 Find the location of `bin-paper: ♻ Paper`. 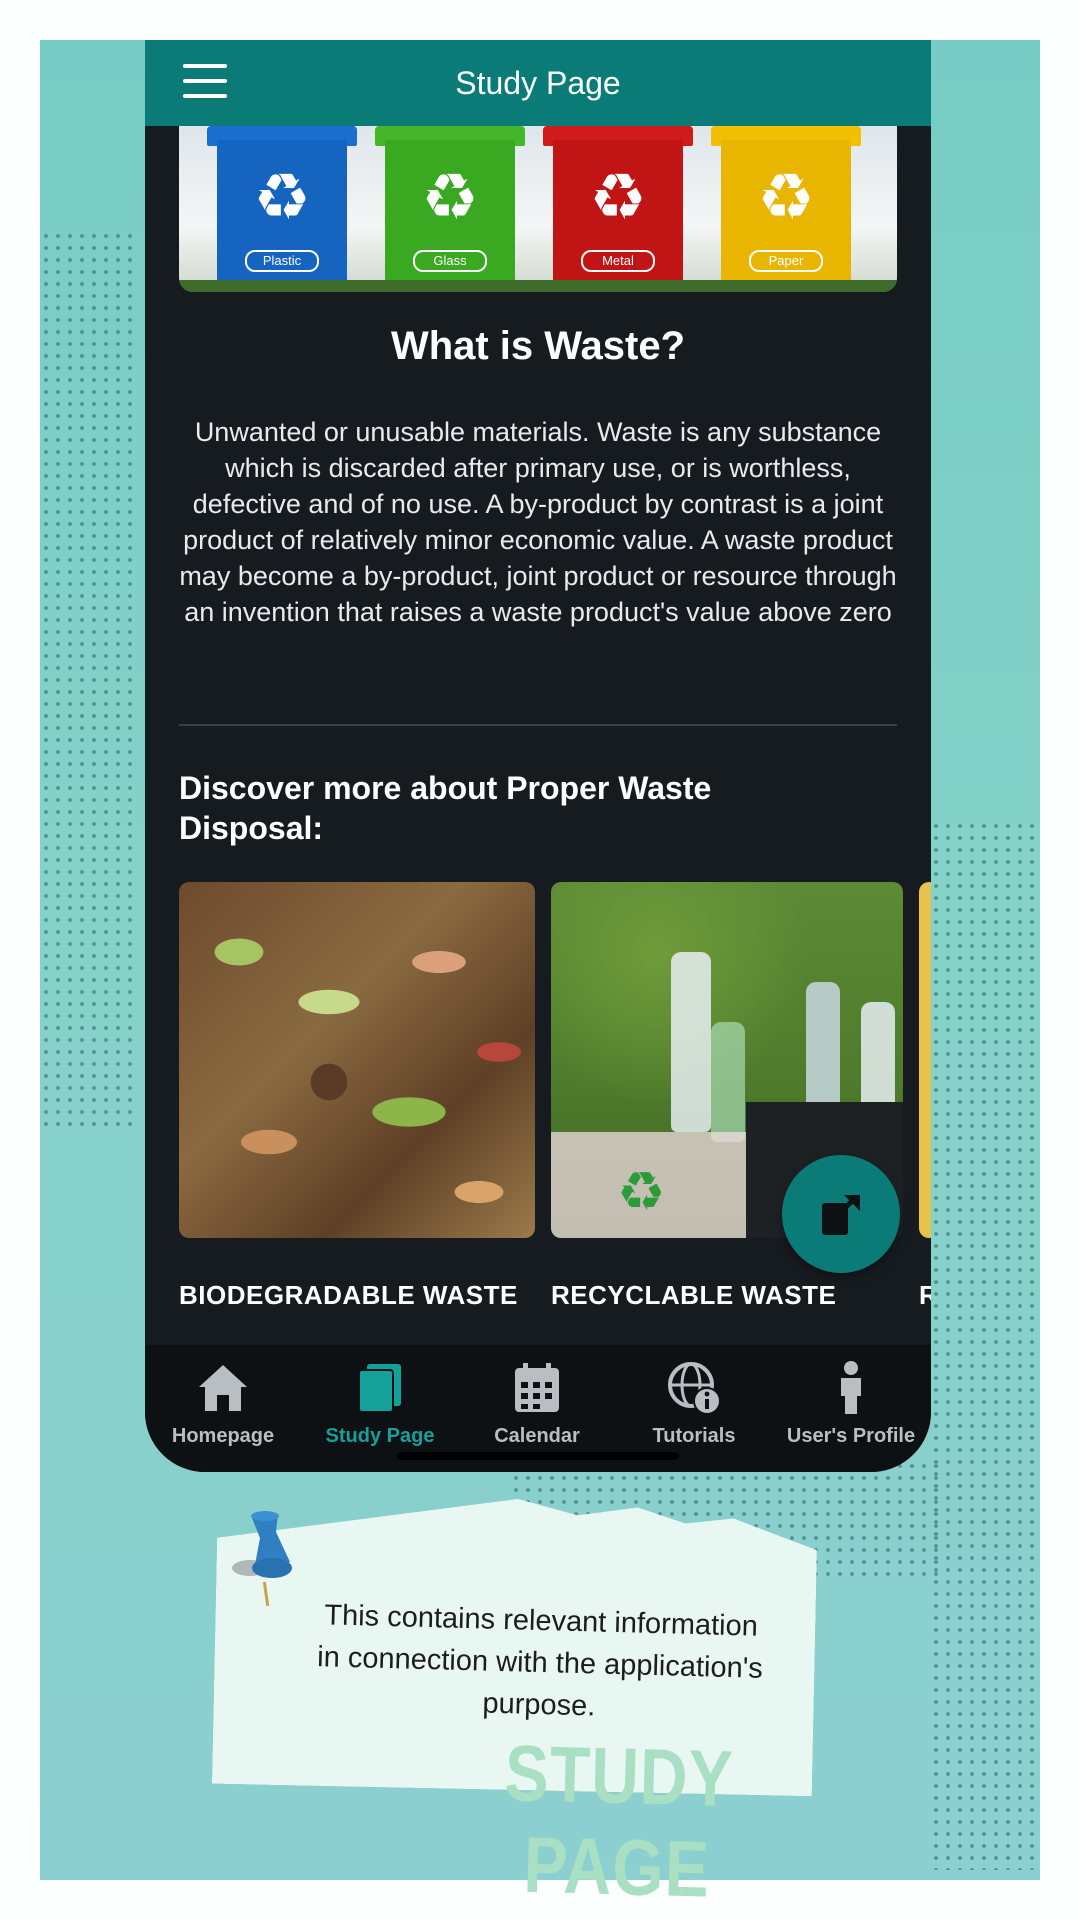

bin-paper: ♻ Paper is located at coordinates (786, 209).